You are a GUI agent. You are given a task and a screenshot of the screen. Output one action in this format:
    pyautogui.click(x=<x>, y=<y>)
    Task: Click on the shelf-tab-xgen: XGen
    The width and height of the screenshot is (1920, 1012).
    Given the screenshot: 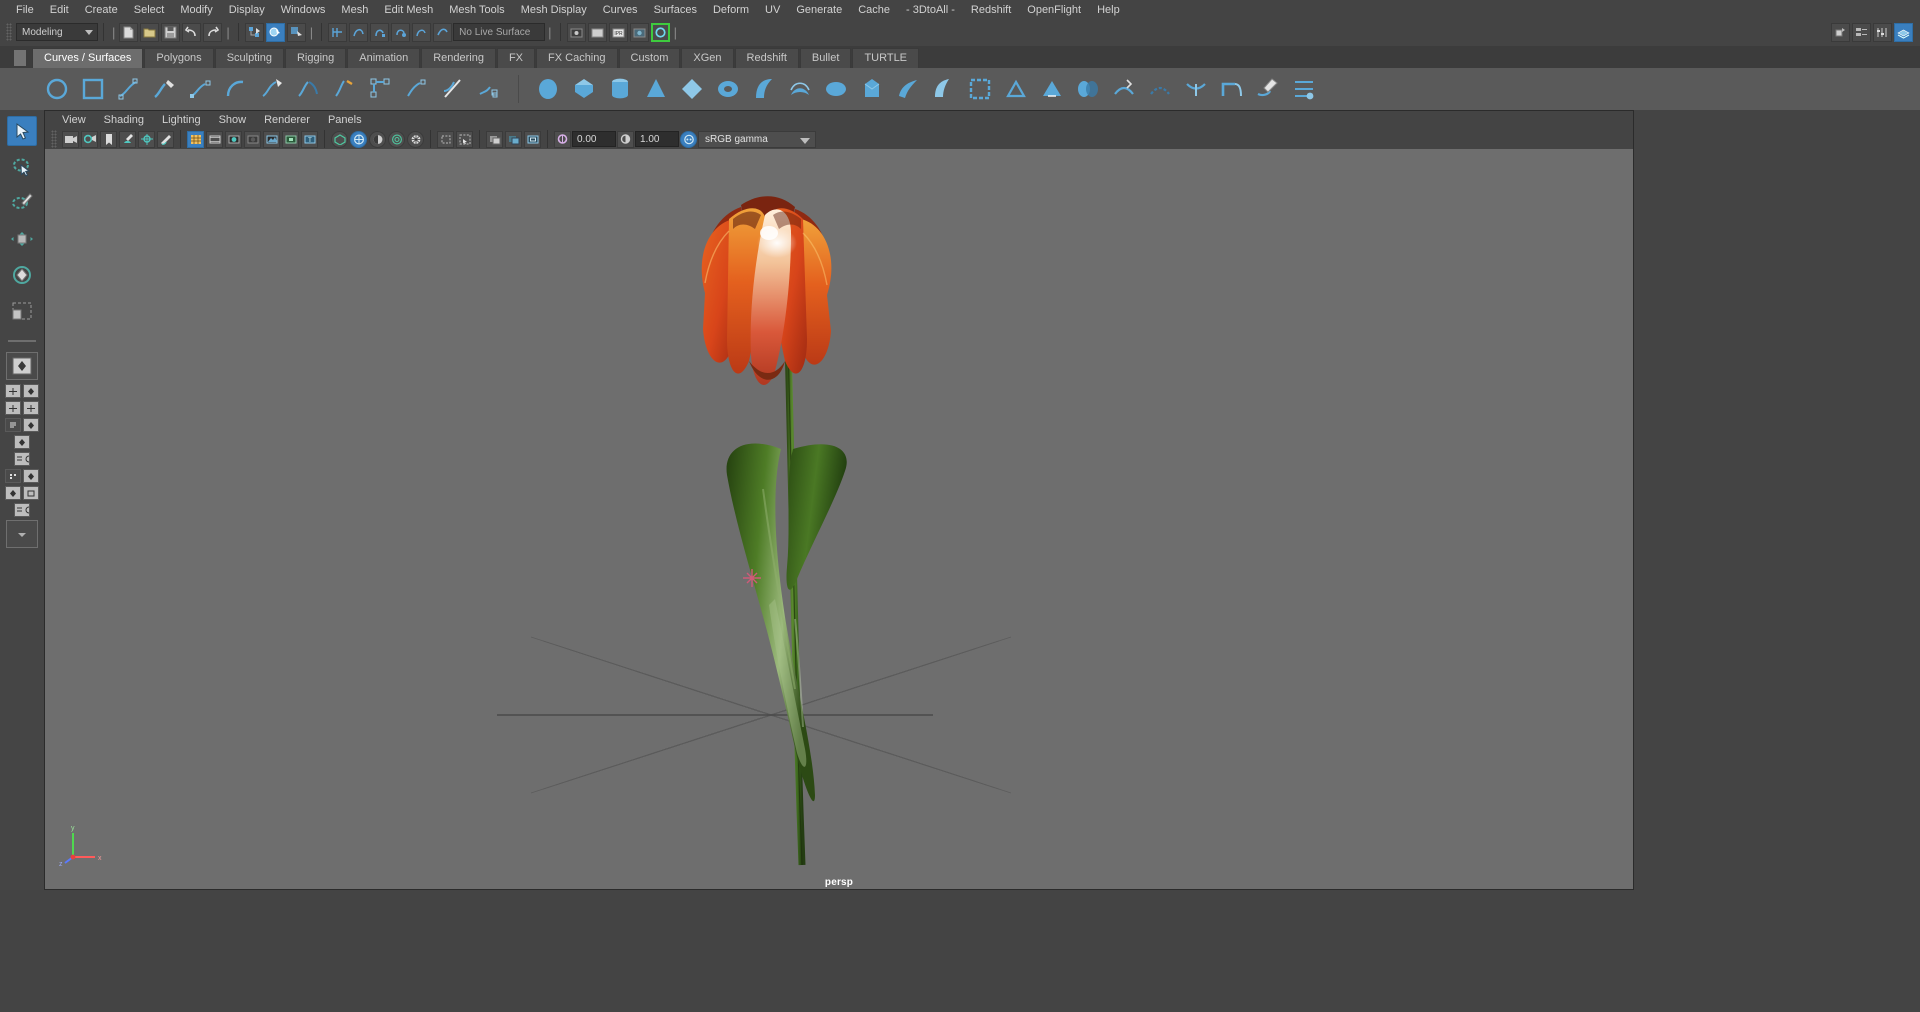 What is the action you would take?
    pyautogui.click(x=707, y=58)
    